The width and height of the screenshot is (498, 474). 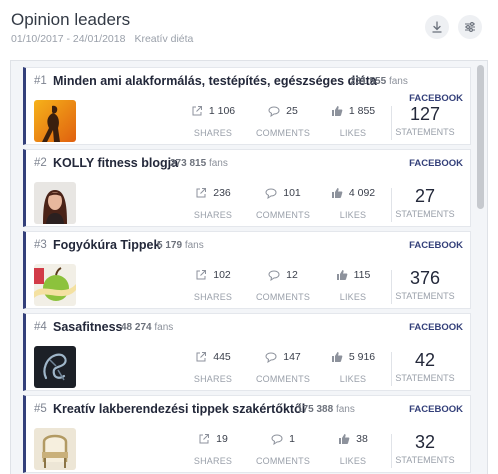 I want to click on statements-stat: 42 STATEMENTS, so click(x=425, y=366).